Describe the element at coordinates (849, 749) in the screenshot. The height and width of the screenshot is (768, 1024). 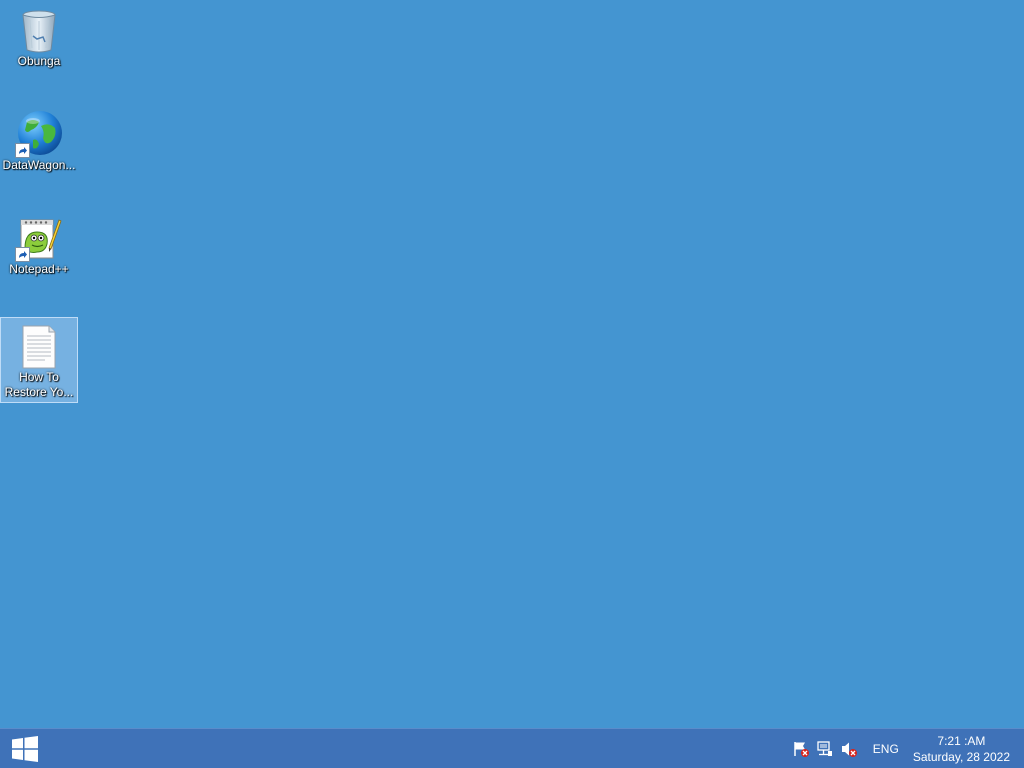
I see `volume-muted-icon` at that location.